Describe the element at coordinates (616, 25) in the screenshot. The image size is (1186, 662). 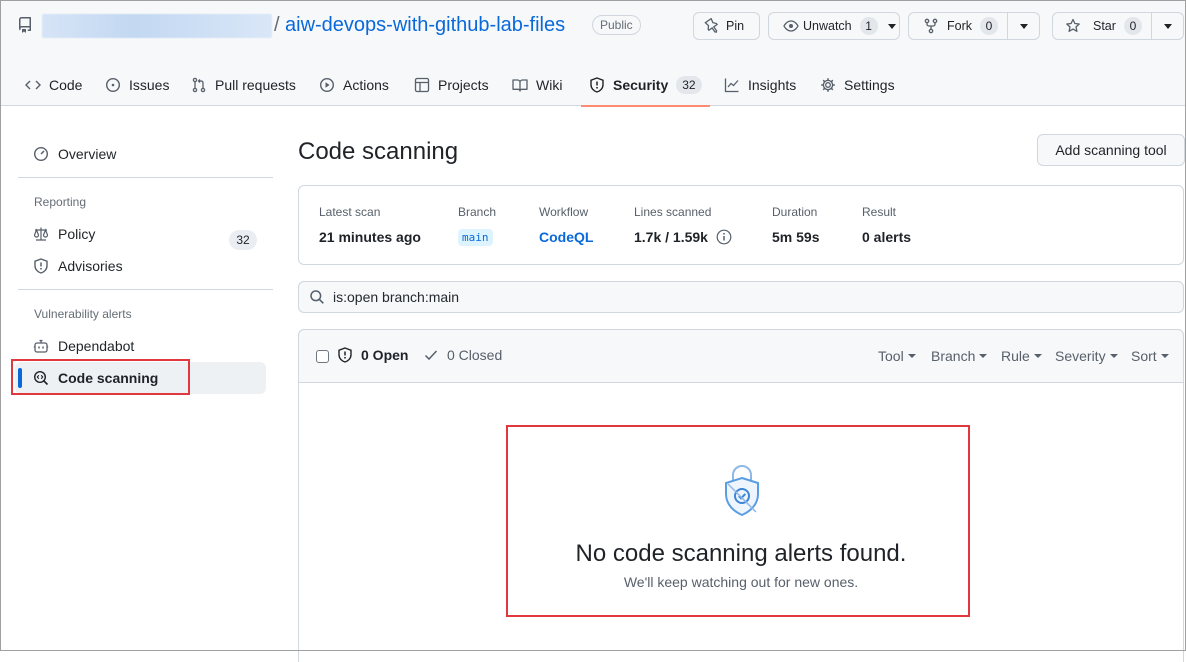
I see `visibility-badge: Public` at that location.